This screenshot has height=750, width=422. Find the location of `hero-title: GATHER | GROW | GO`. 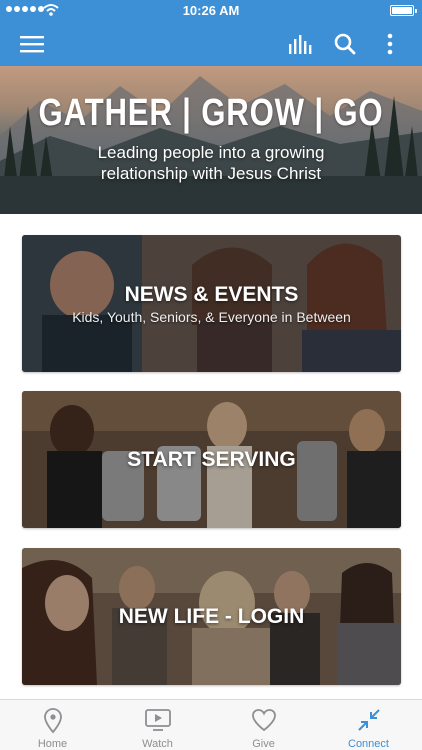

hero-title: GATHER | GROW | GO is located at coordinates (211, 113).